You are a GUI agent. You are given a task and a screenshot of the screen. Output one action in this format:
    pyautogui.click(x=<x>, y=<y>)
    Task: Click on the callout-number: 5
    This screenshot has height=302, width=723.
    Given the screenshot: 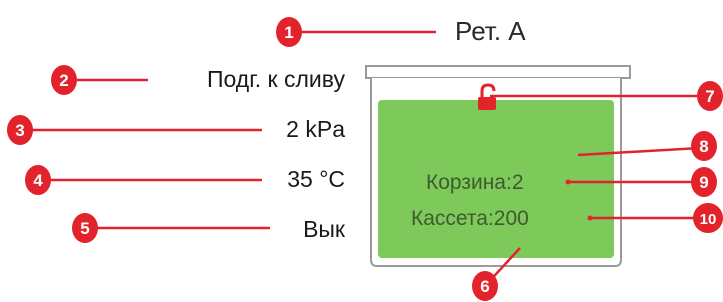 What is the action you would take?
    pyautogui.click(x=84, y=228)
    